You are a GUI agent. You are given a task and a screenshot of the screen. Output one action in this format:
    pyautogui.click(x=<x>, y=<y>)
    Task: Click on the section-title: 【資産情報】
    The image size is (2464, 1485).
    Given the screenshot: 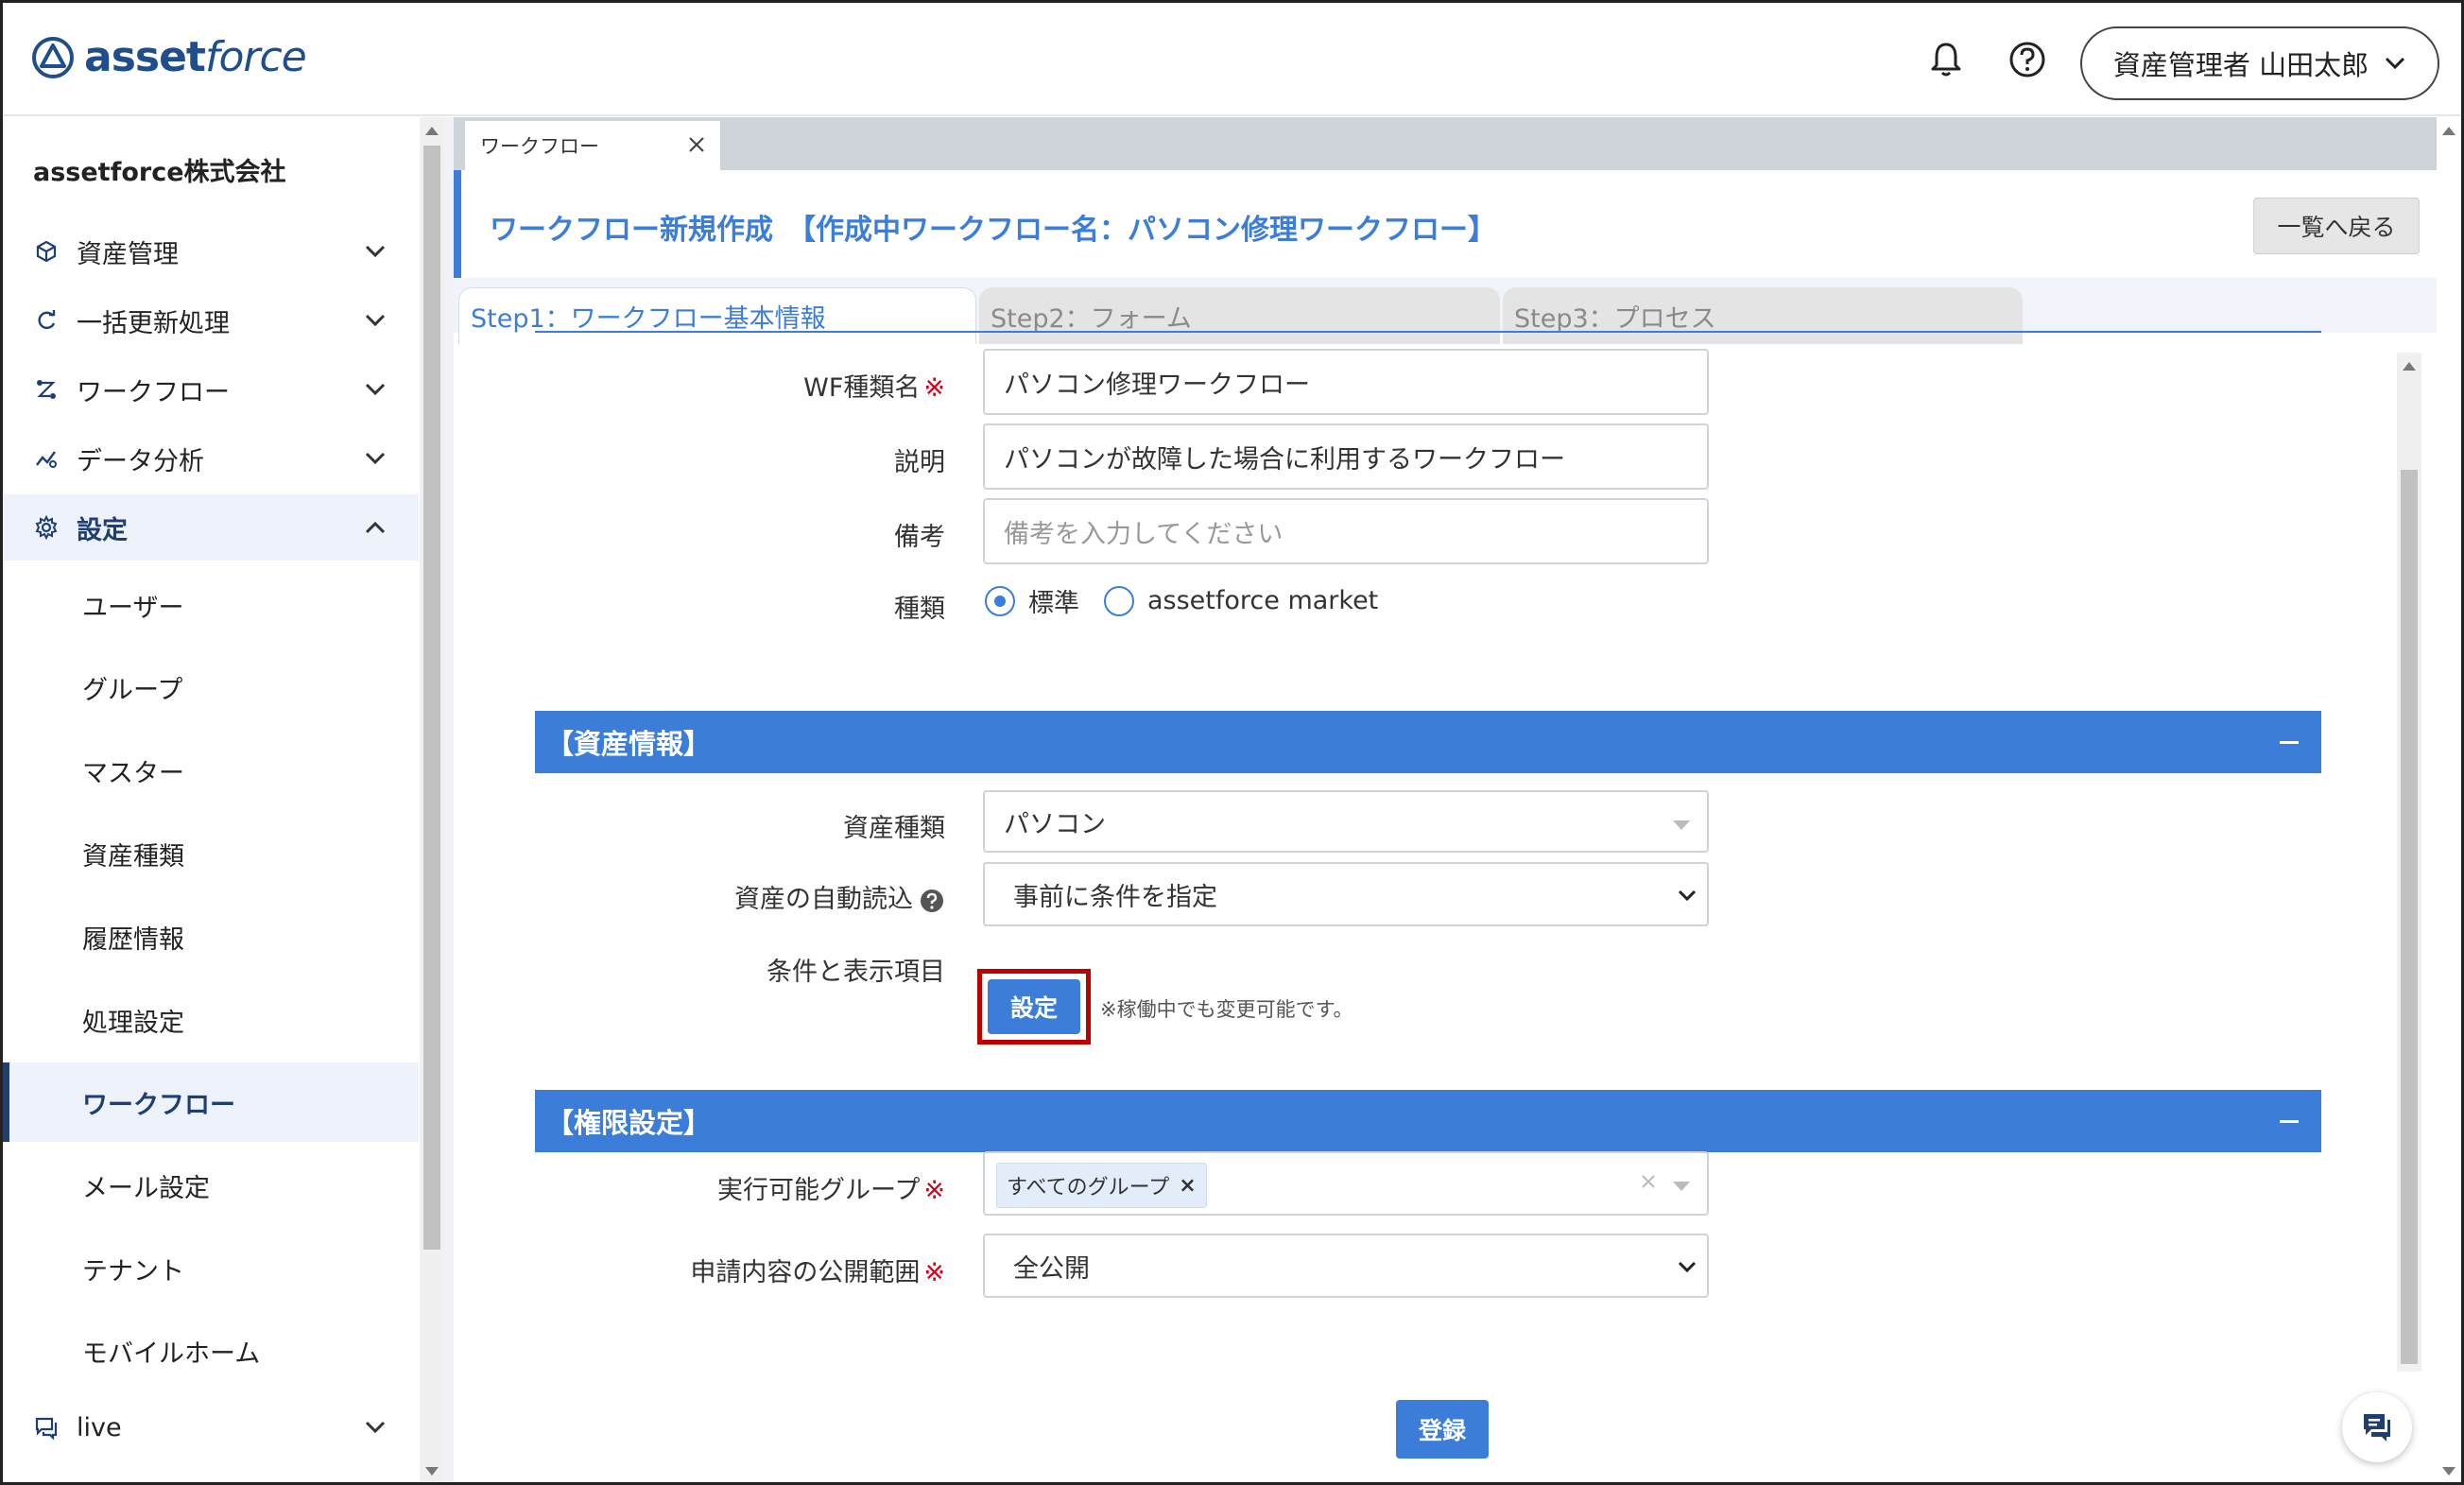 What is the action you would take?
    pyautogui.click(x=629, y=744)
    